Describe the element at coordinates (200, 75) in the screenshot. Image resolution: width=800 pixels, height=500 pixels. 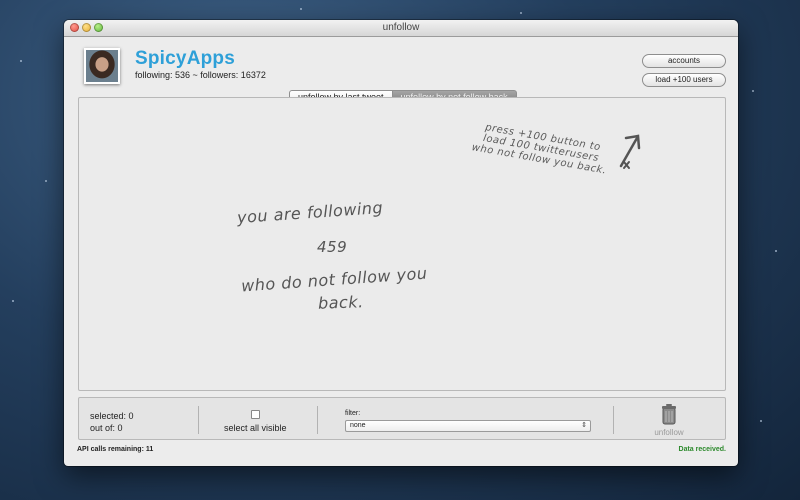
I see `profile-stats: following: 536 ~ followers: 16372` at that location.